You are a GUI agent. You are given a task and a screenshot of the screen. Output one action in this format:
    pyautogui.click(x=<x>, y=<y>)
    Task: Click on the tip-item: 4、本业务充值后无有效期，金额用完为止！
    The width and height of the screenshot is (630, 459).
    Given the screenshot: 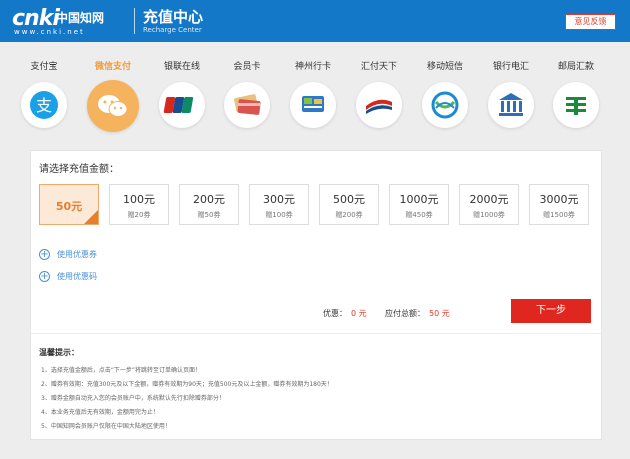 What is the action you would take?
    pyautogui.click(x=100, y=412)
    